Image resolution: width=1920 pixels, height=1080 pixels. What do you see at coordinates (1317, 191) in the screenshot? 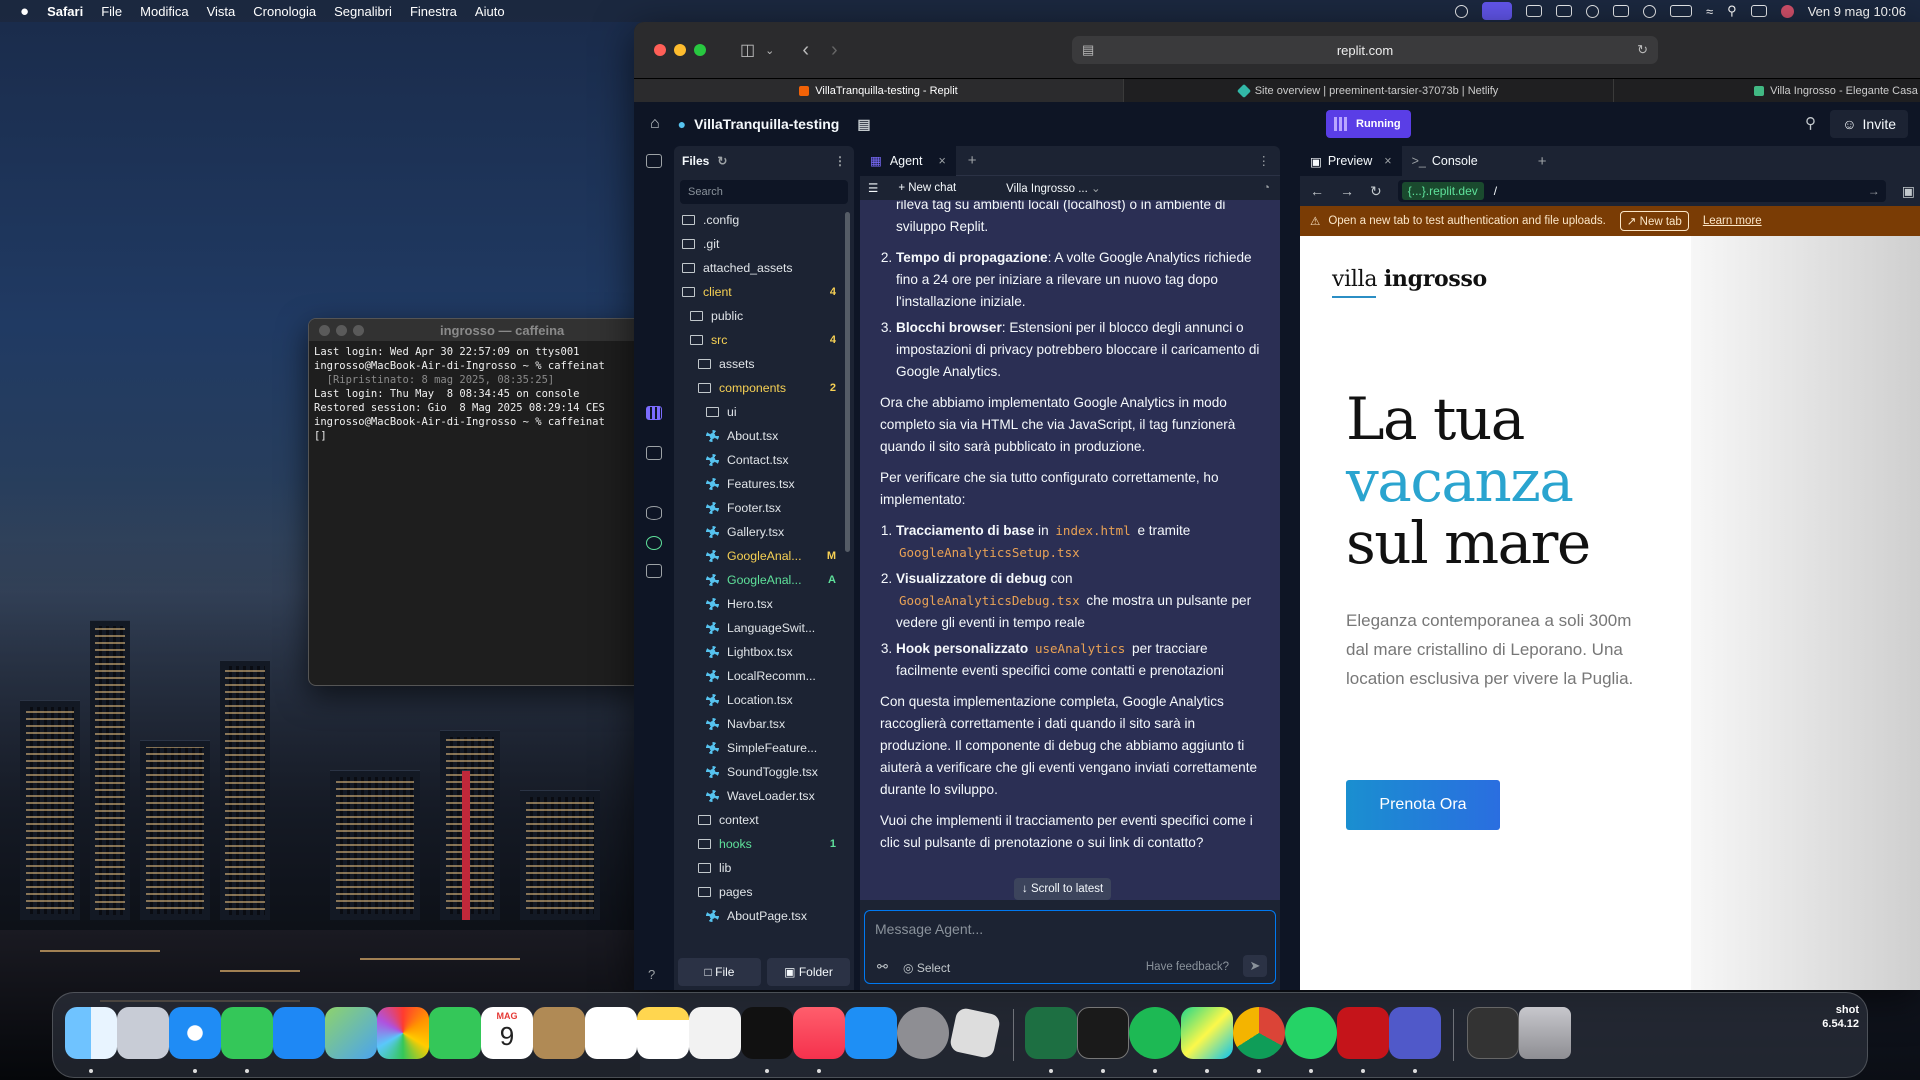
I see `back-icon: ←` at bounding box center [1317, 191].